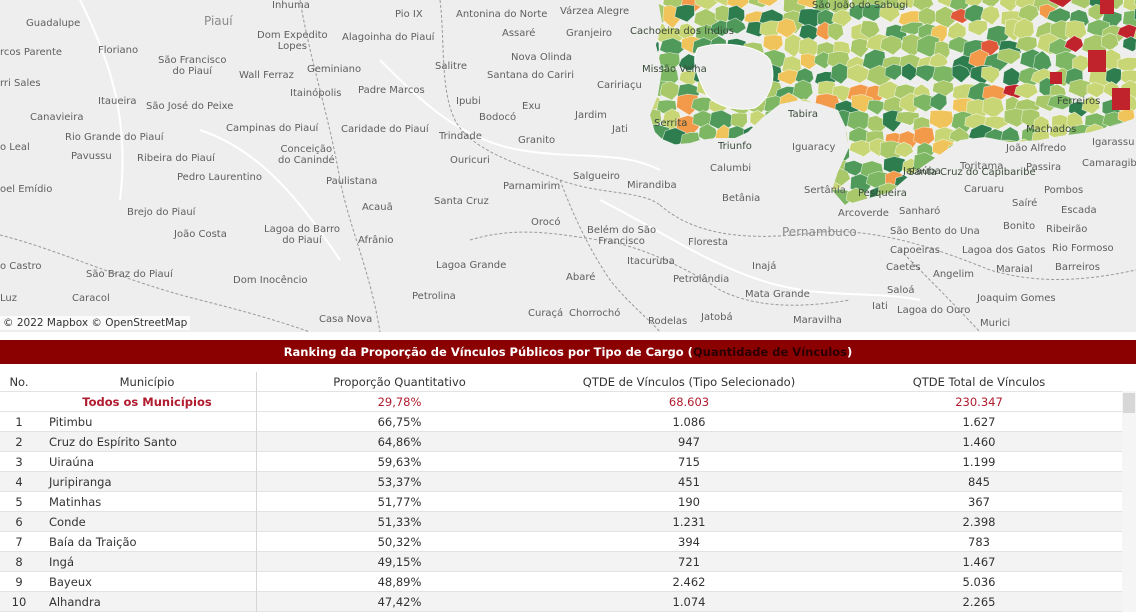 This screenshot has width=1136, height=612. Describe the element at coordinates (270, 280) in the screenshot. I see `map-place-label: Dom Inocêncio` at that location.